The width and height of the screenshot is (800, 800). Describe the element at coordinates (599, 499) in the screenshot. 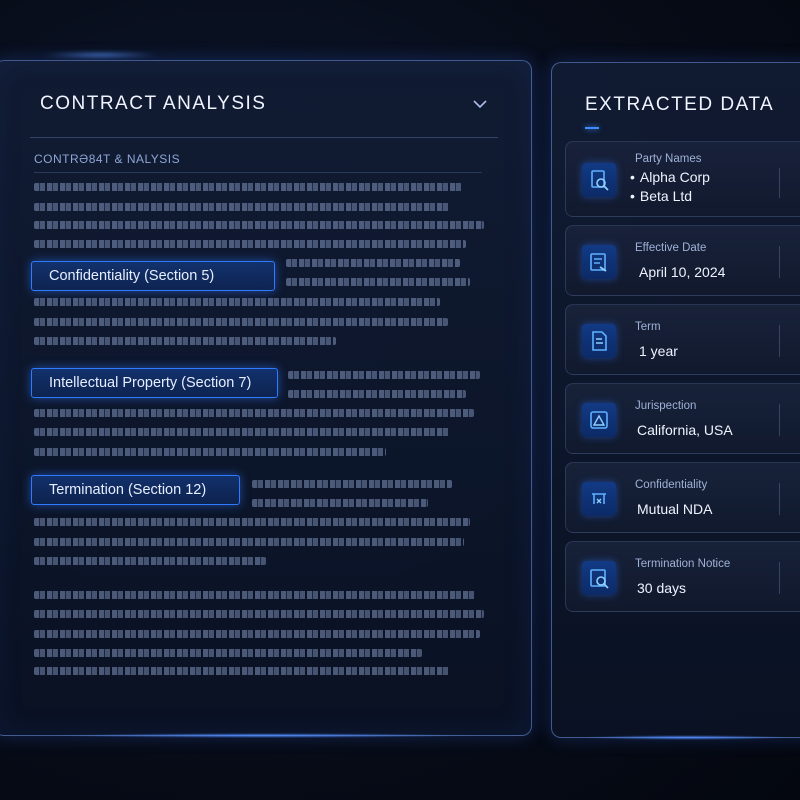

I see `confidentiality-icon` at that location.